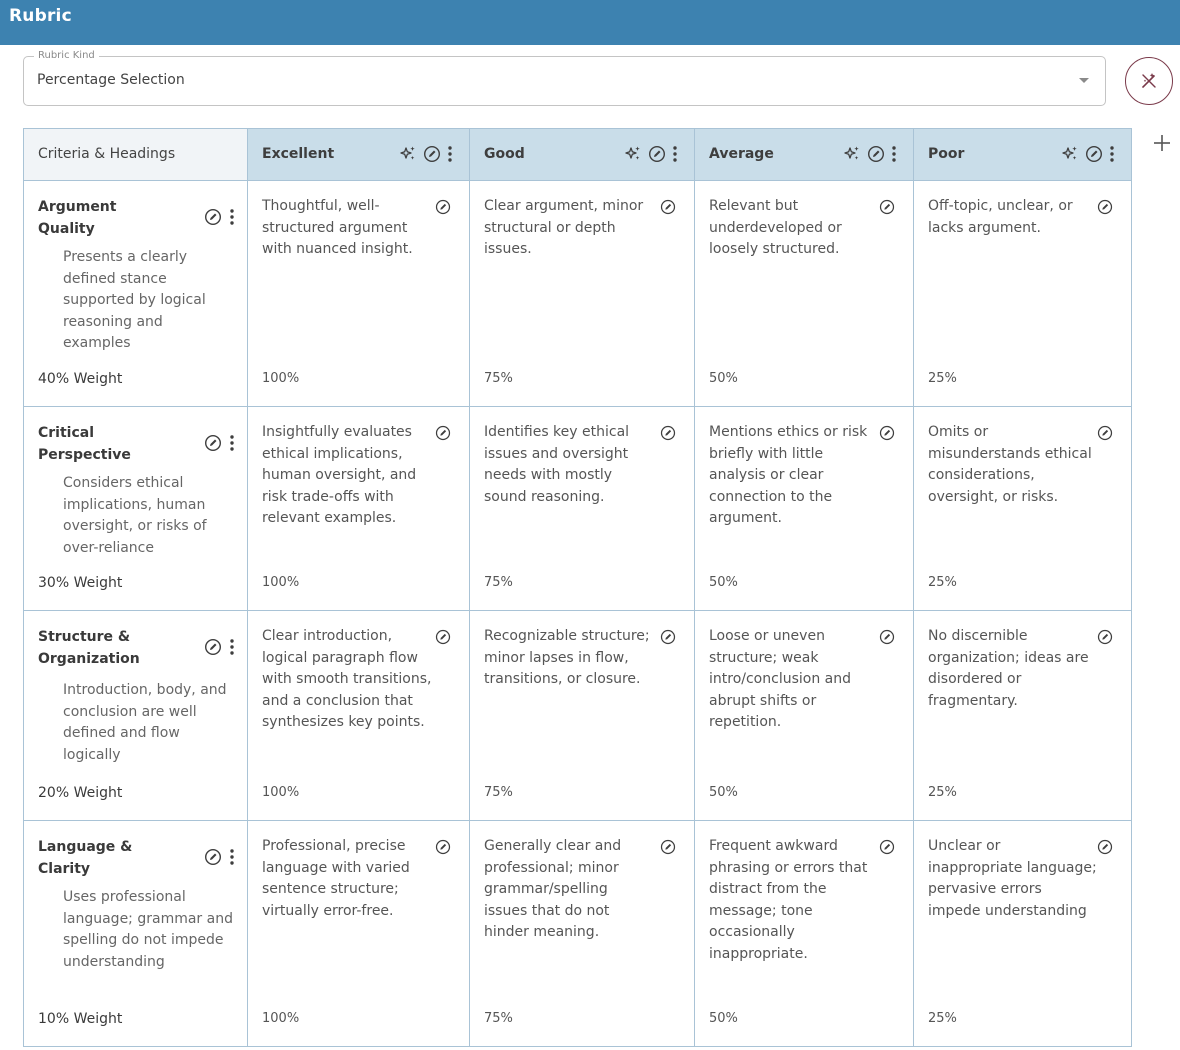  What do you see at coordinates (80, 1019) in the screenshot?
I see `criterion-weight: 10% Weight` at bounding box center [80, 1019].